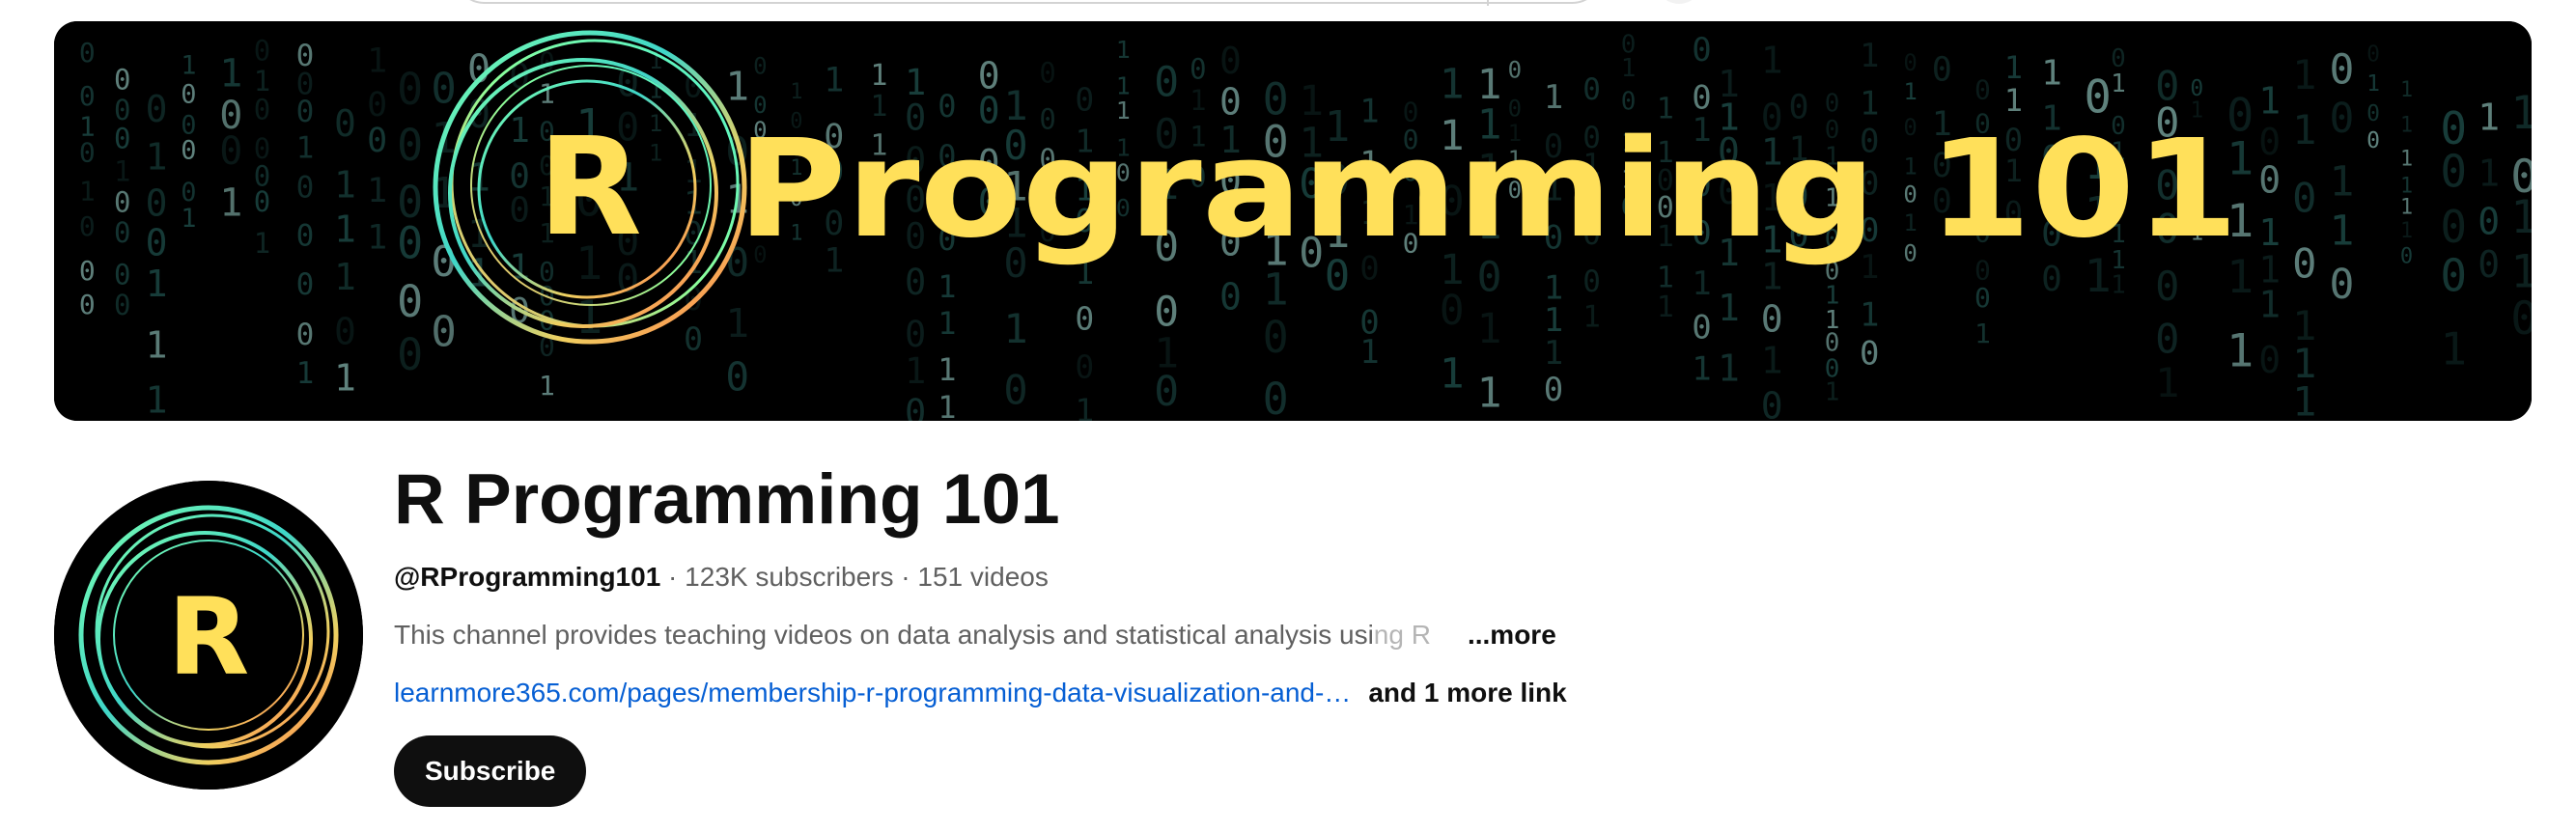 This screenshot has width=2576, height=832. I want to click on banner-logo-letter: R, so click(590, 187).